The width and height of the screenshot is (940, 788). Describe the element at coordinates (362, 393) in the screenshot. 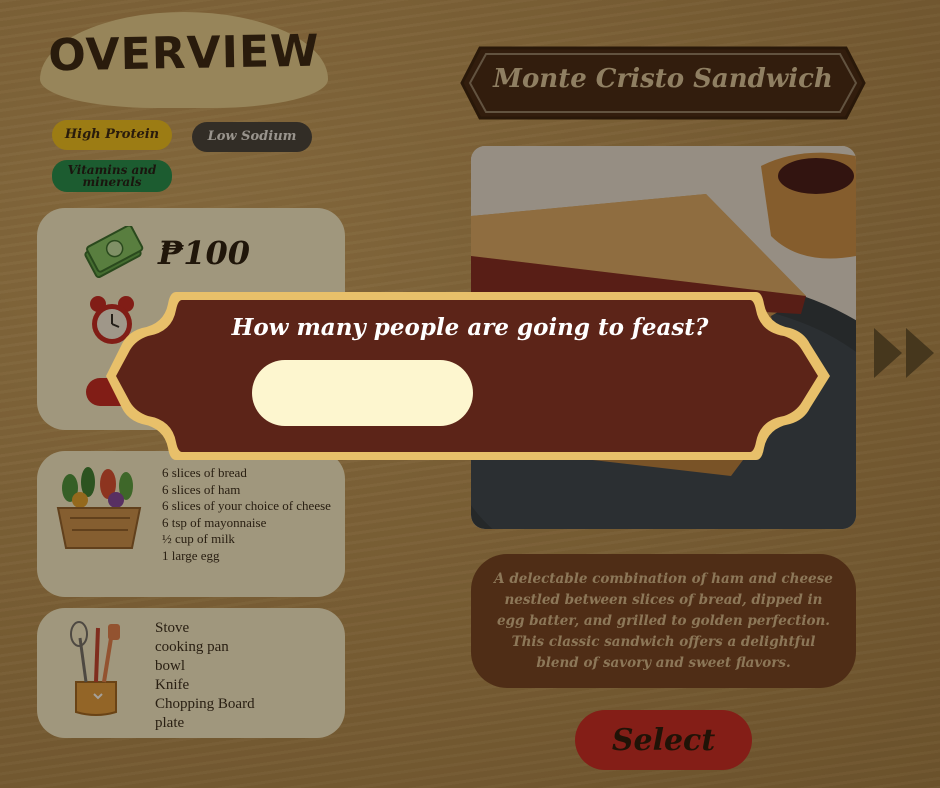

I see `people-count-input` at that location.